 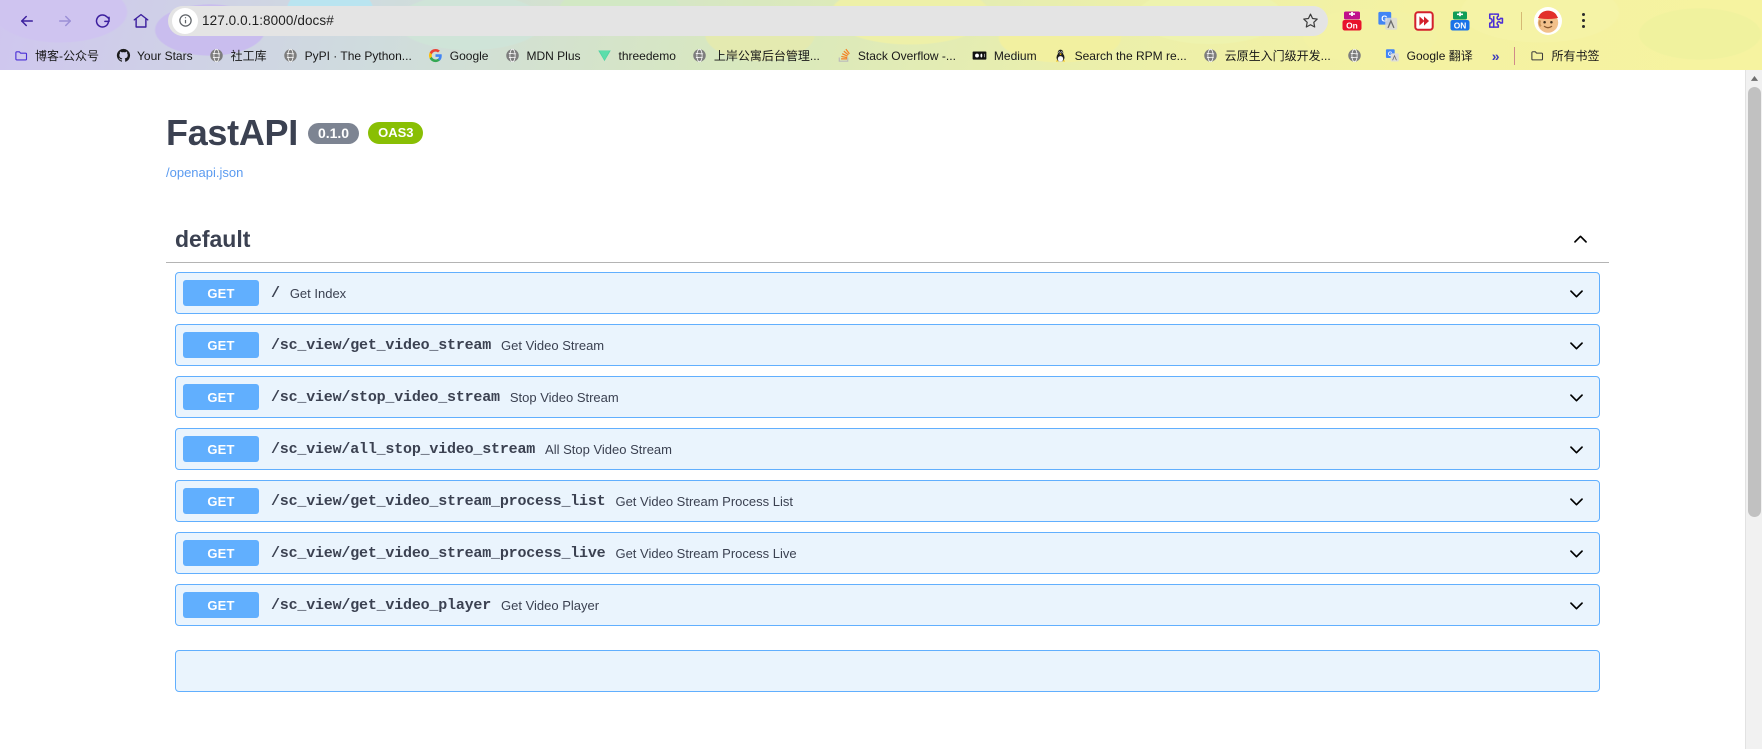 What do you see at coordinates (564, 397) in the screenshot?
I see `operation-summary: Stop Video Stream` at bounding box center [564, 397].